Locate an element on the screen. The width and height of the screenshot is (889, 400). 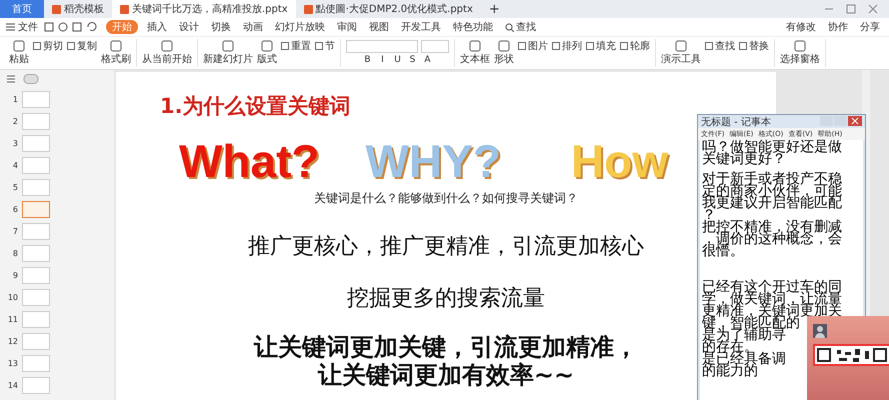
ribbon-button: 格式刷 is located at coordinates (116, 53).